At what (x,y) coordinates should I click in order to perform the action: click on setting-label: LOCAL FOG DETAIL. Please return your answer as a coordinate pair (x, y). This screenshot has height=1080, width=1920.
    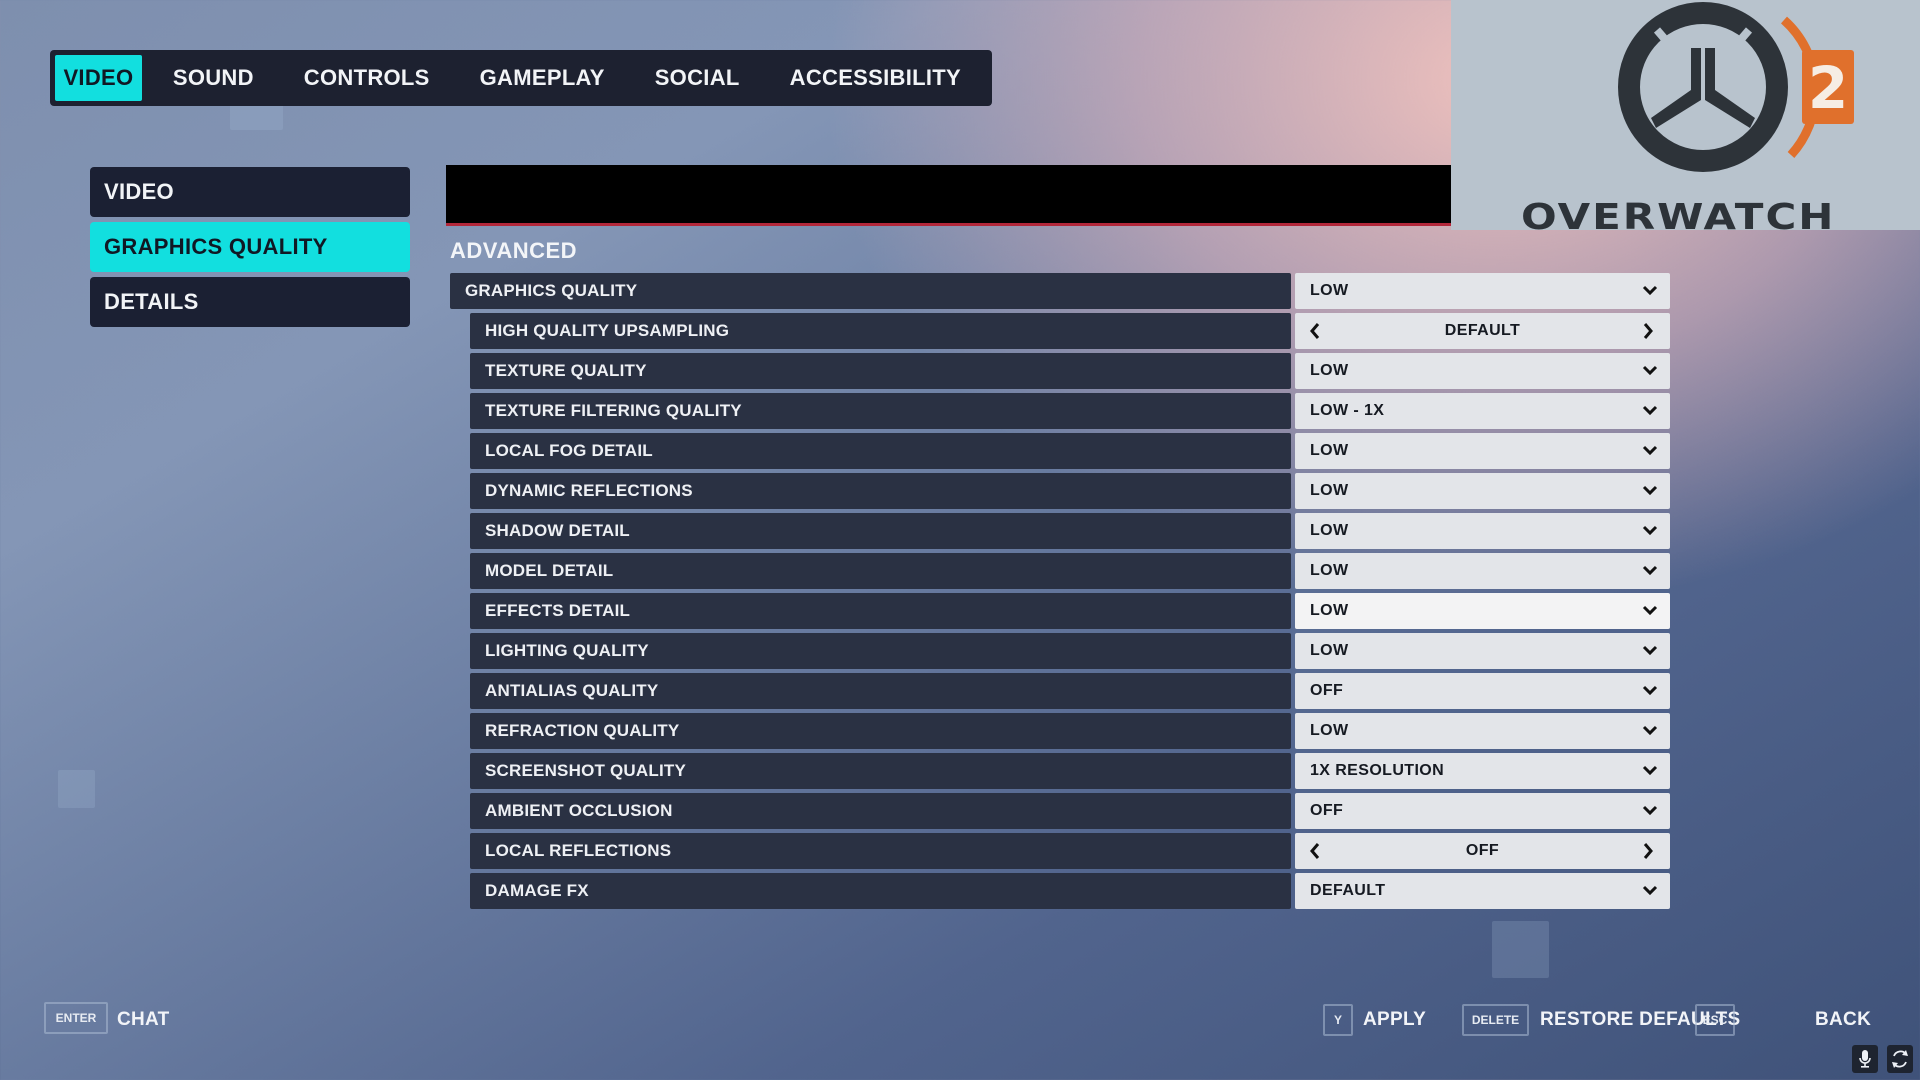
    Looking at the image, I should click on (880, 451).